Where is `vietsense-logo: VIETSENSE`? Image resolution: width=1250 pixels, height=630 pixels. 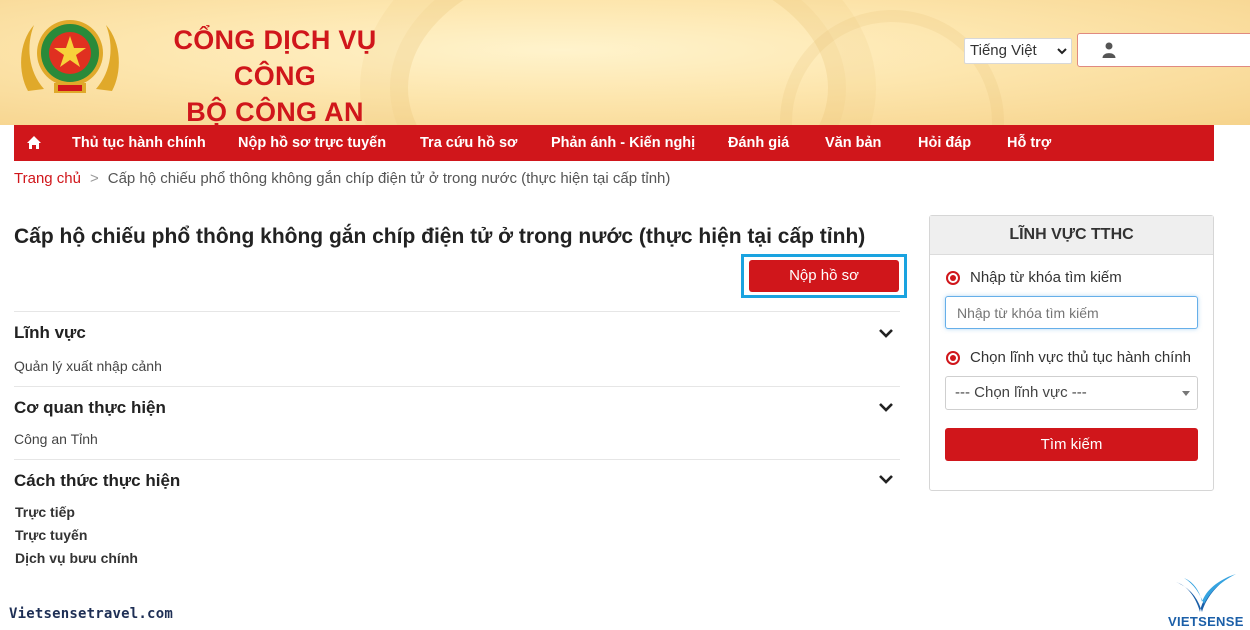
vietsense-logo: VIETSENSE is located at coordinates (1203, 601).